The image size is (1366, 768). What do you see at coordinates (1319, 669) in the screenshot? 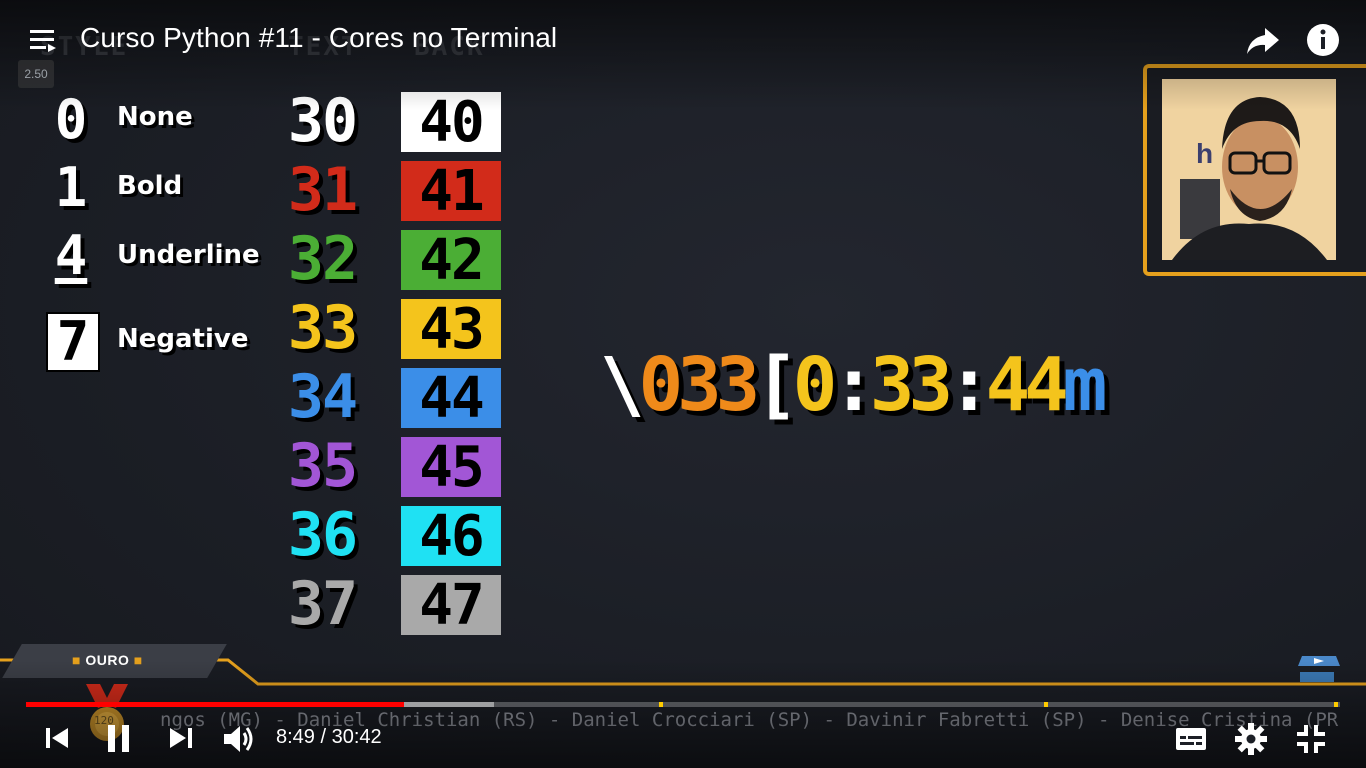
I see `channel-logo-icon` at bounding box center [1319, 669].